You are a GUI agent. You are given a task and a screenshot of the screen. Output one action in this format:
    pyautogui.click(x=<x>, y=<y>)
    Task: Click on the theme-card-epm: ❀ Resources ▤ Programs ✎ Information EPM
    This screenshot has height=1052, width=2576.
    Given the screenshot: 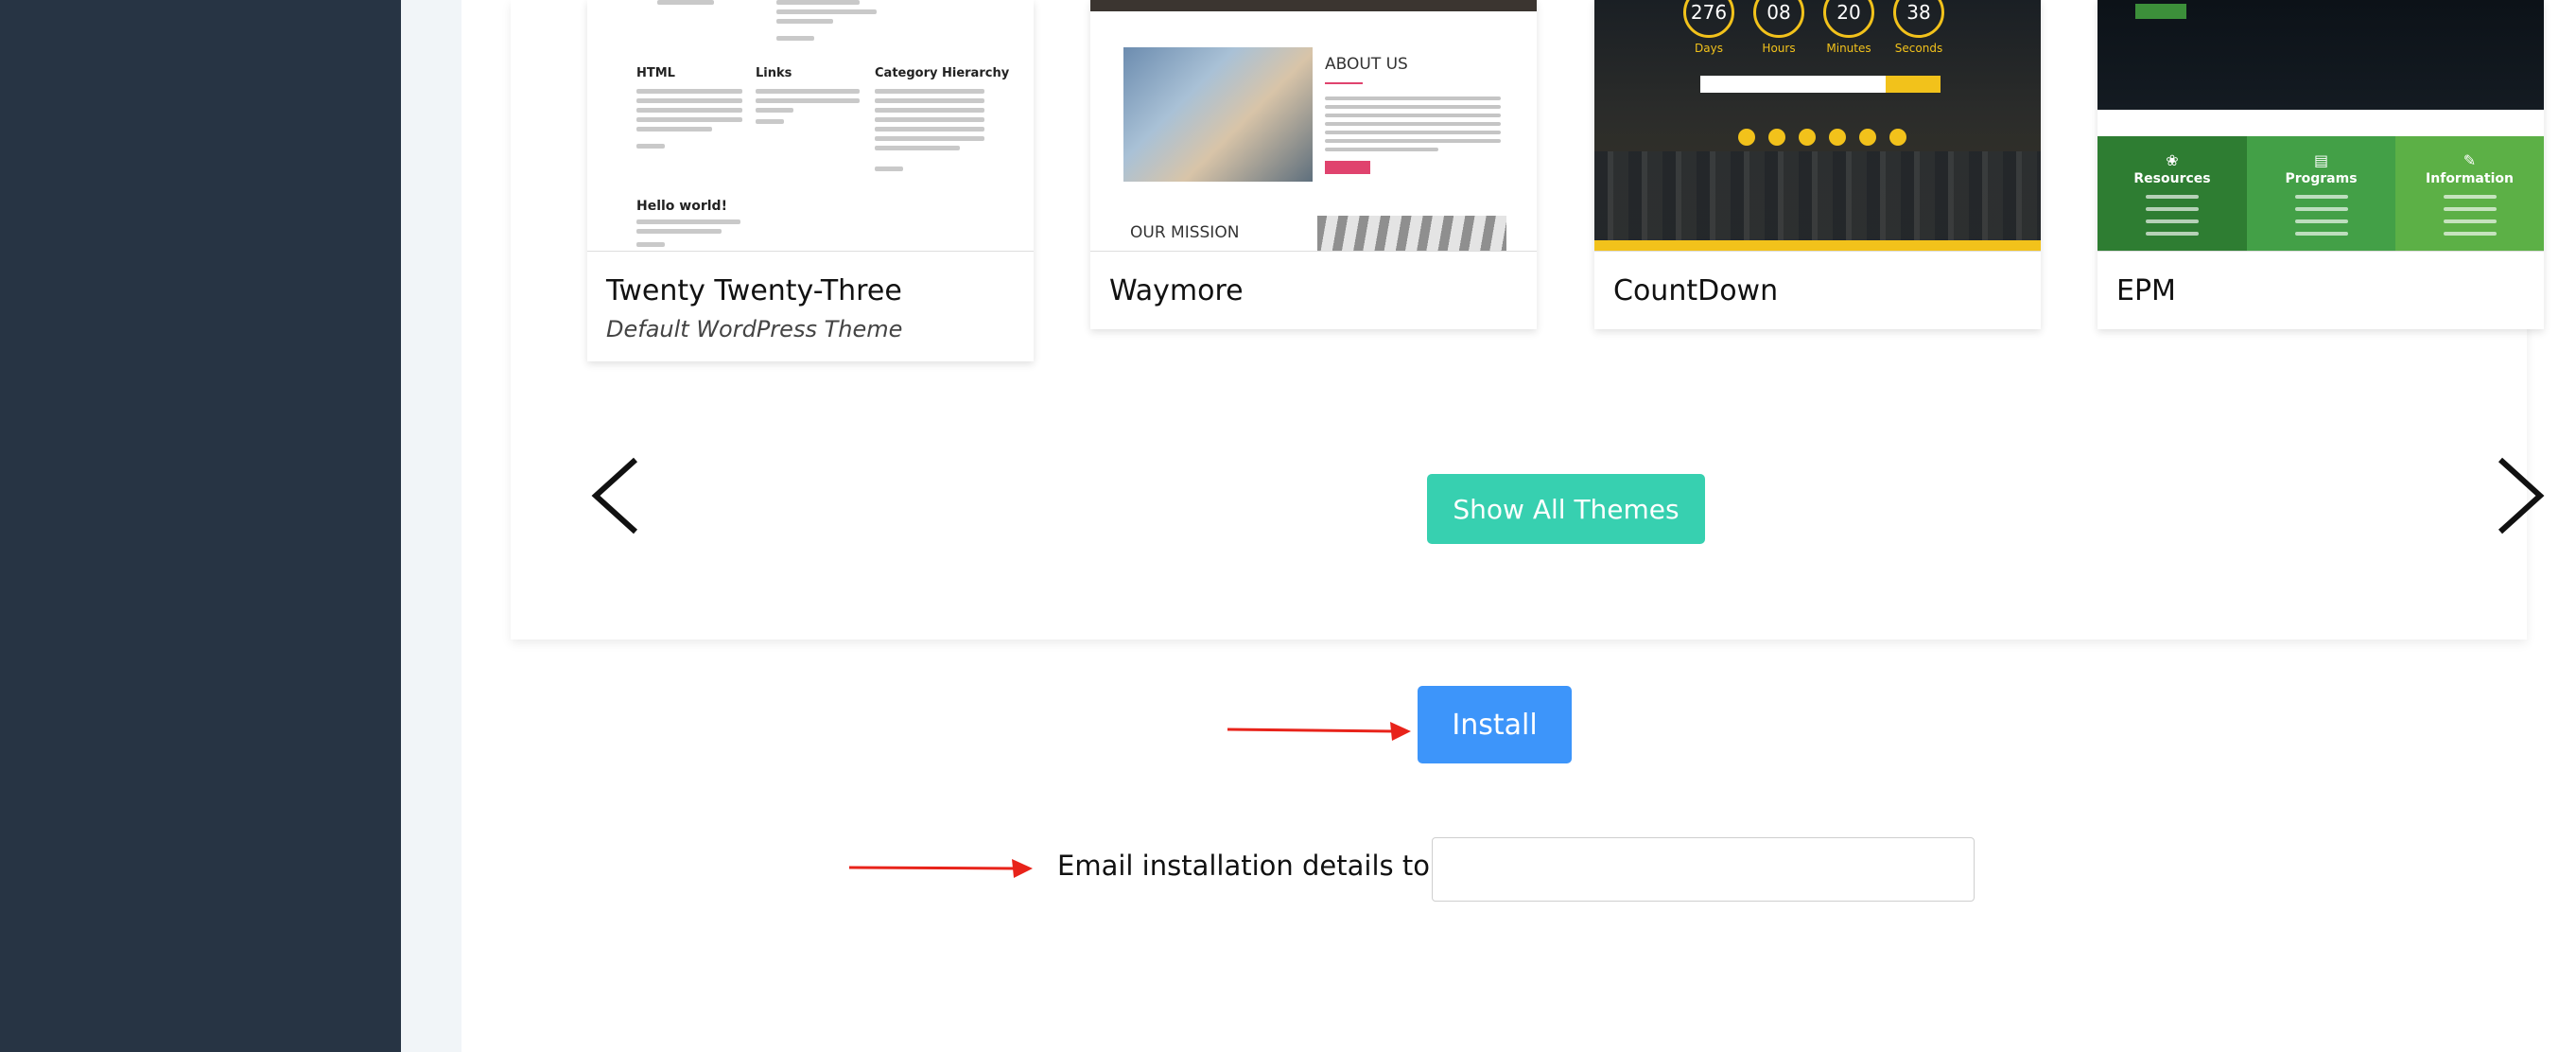 What is the action you would take?
    pyautogui.click(x=2320, y=164)
    